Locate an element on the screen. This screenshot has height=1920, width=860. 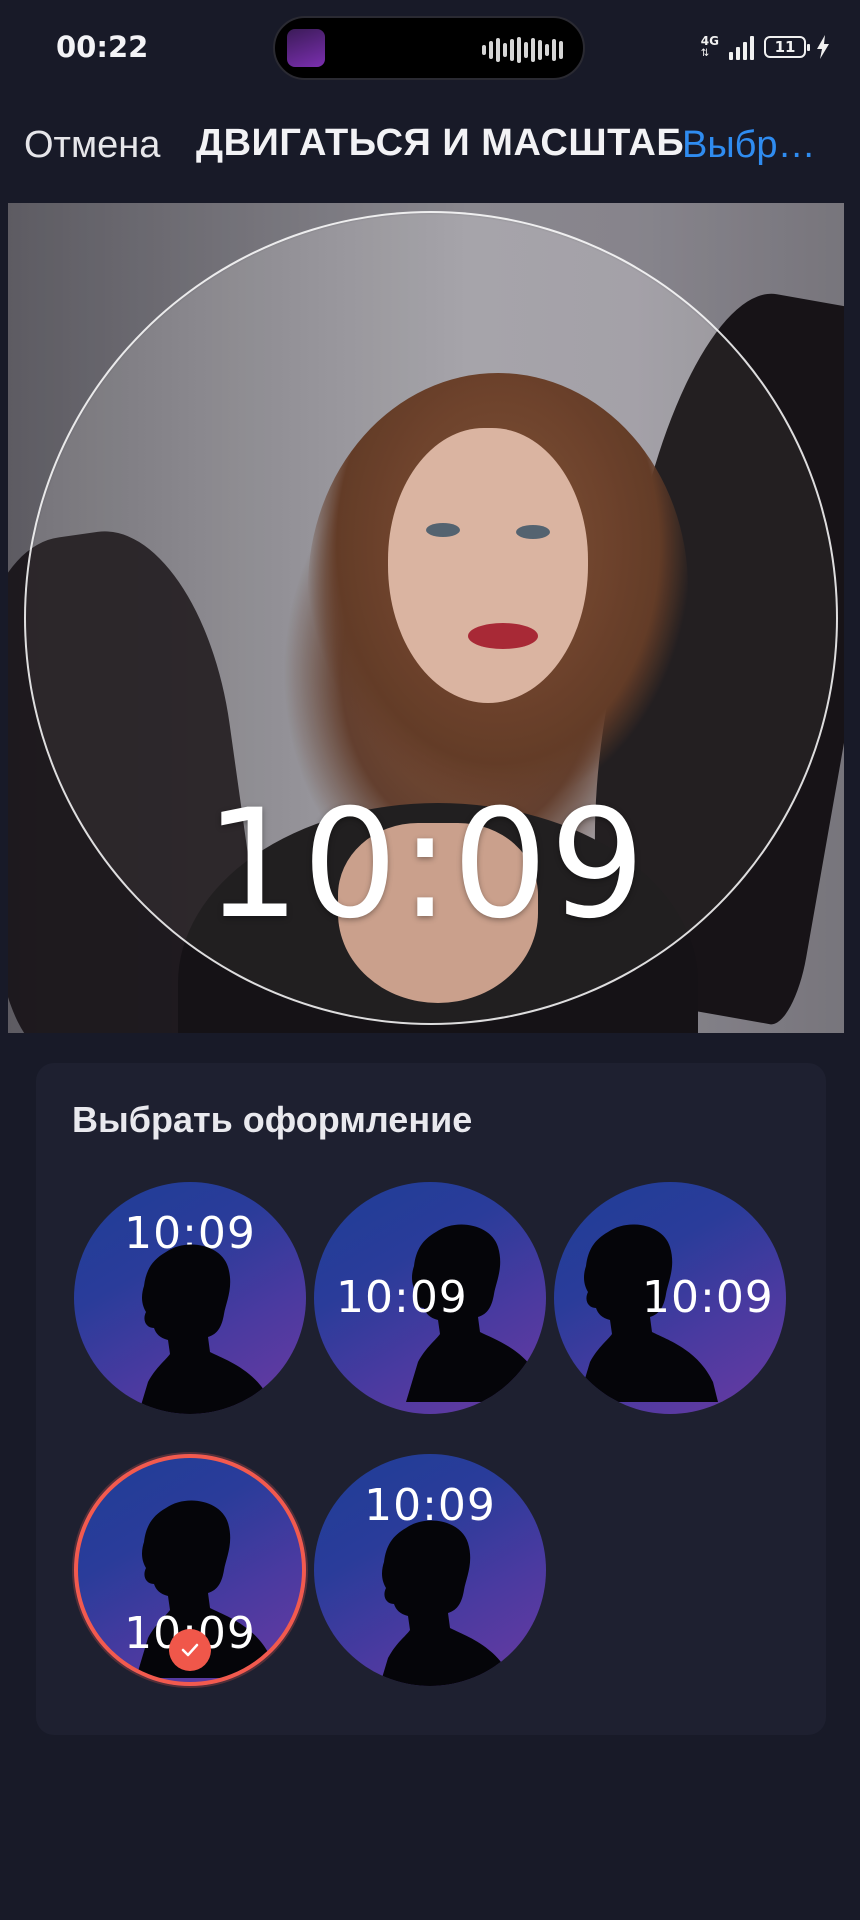
network-indicator: 4G ⇅ is located at coordinates (710, 47).